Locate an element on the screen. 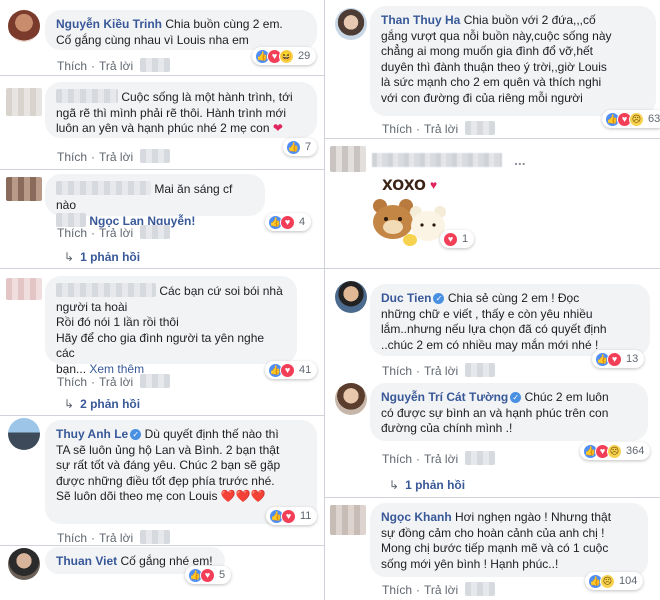  heart-icon: ♥ is located at coordinates (434, 185).